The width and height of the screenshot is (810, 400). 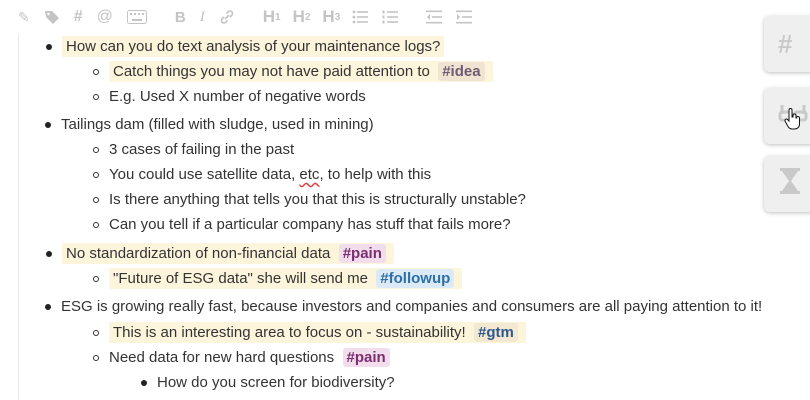 I want to click on pen-icon: ✎, so click(x=24, y=17).